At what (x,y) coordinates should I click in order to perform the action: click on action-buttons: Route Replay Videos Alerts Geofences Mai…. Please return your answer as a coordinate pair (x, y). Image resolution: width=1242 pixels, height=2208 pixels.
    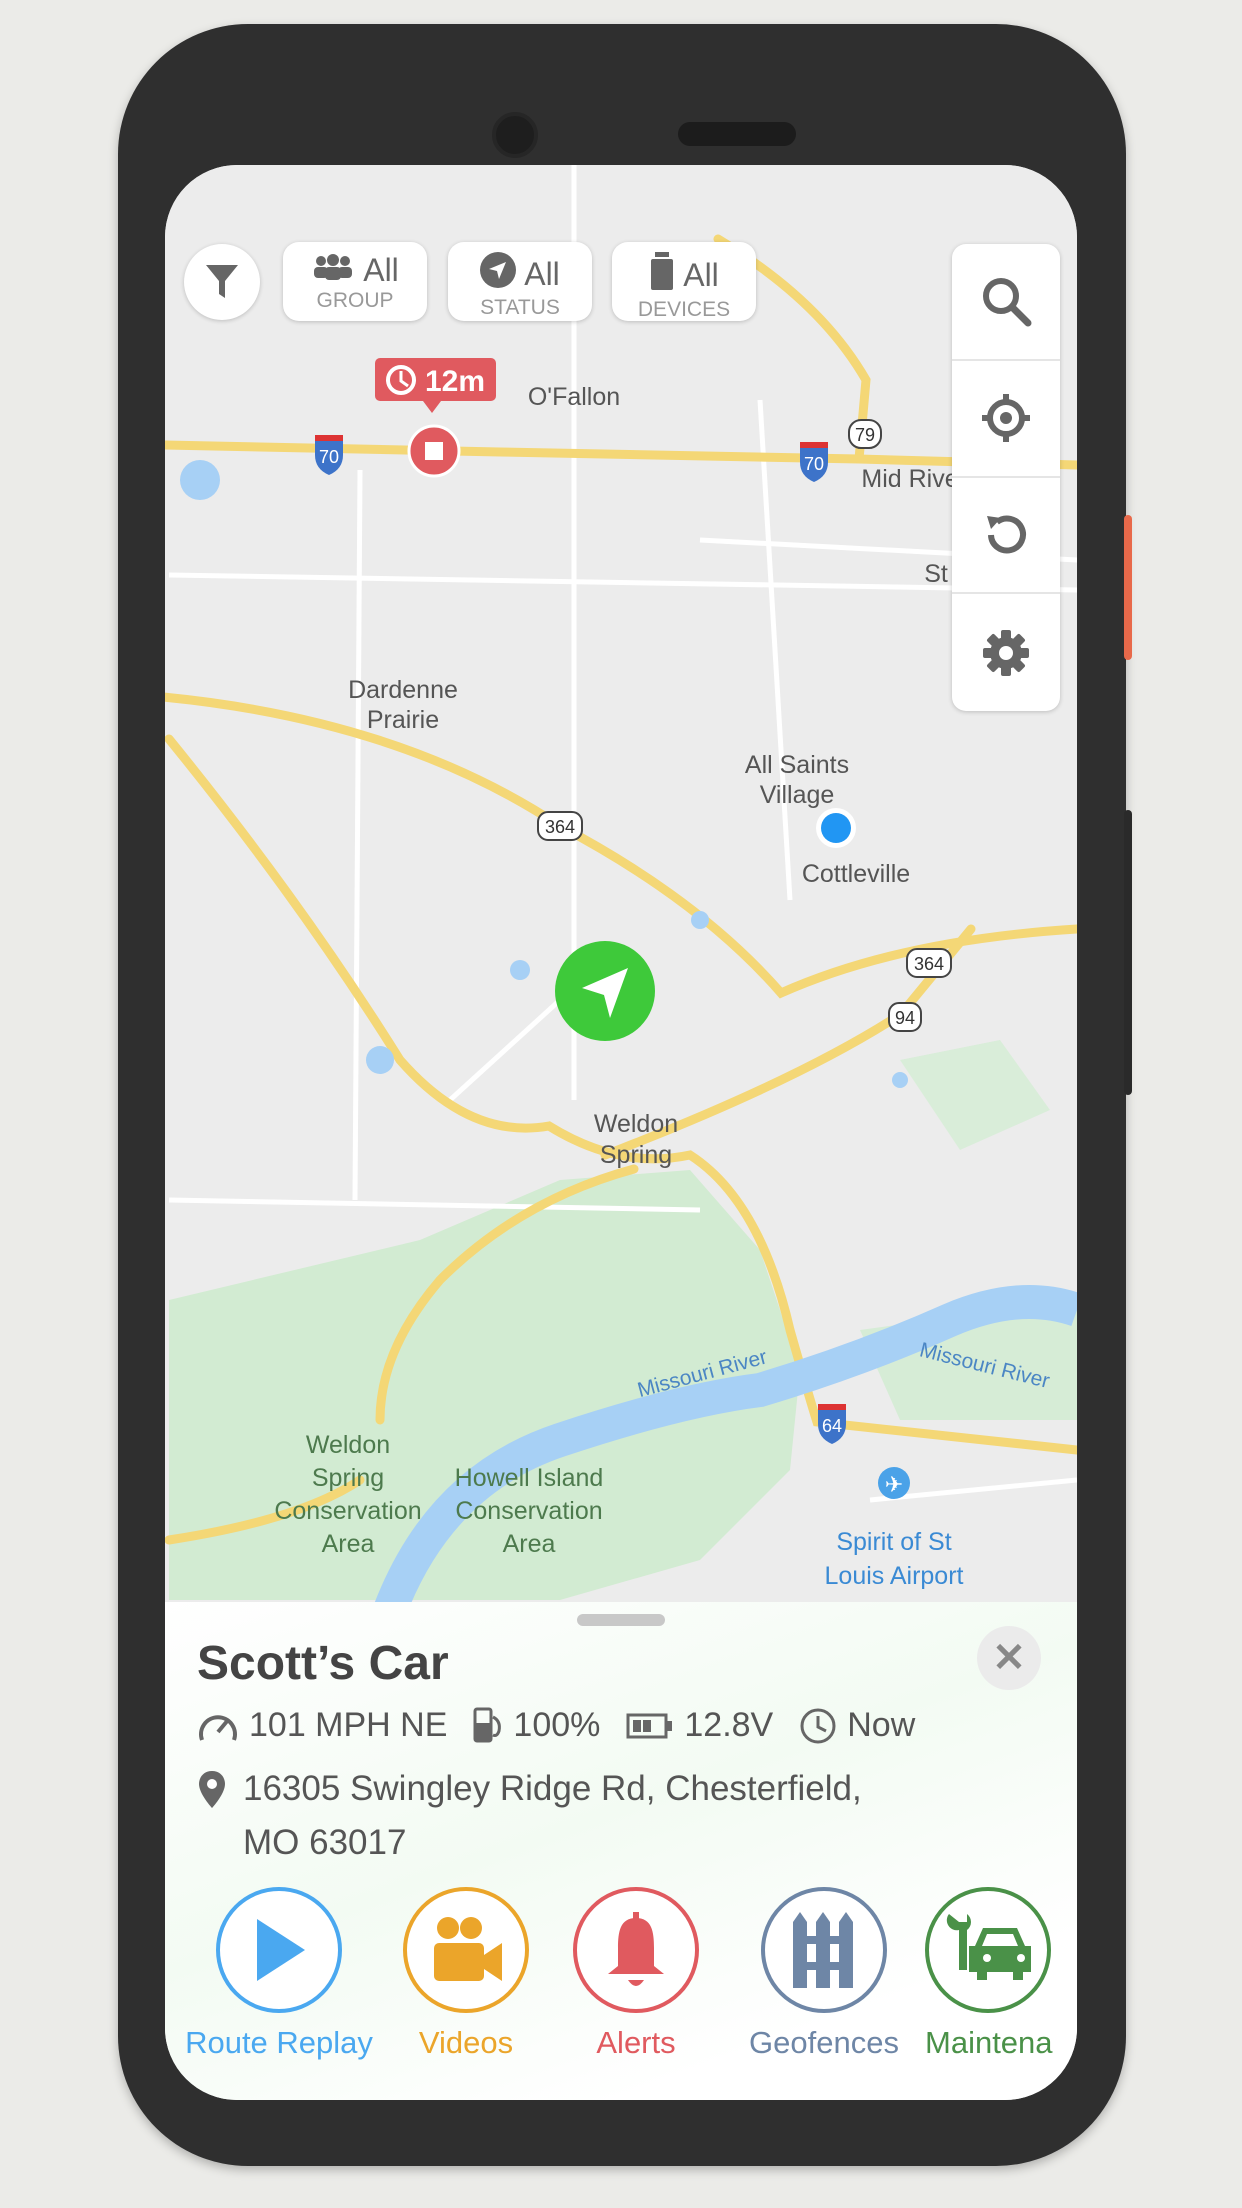
    Looking at the image, I should click on (621, 1987).